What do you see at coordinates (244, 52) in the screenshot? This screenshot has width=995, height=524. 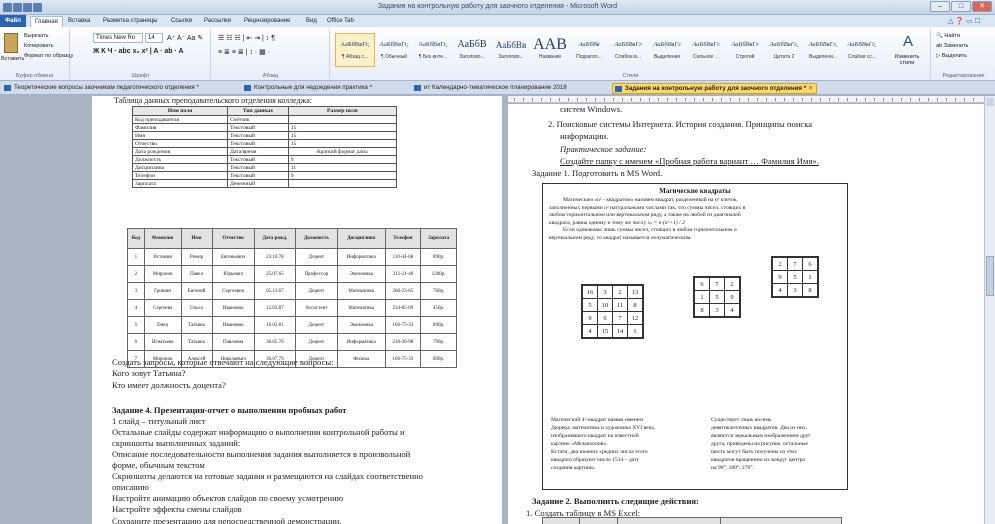 I see `align-buttons: ≡ ≣ ≡ ≣ | ↕ · ▦ ·` at bounding box center [244, 52].